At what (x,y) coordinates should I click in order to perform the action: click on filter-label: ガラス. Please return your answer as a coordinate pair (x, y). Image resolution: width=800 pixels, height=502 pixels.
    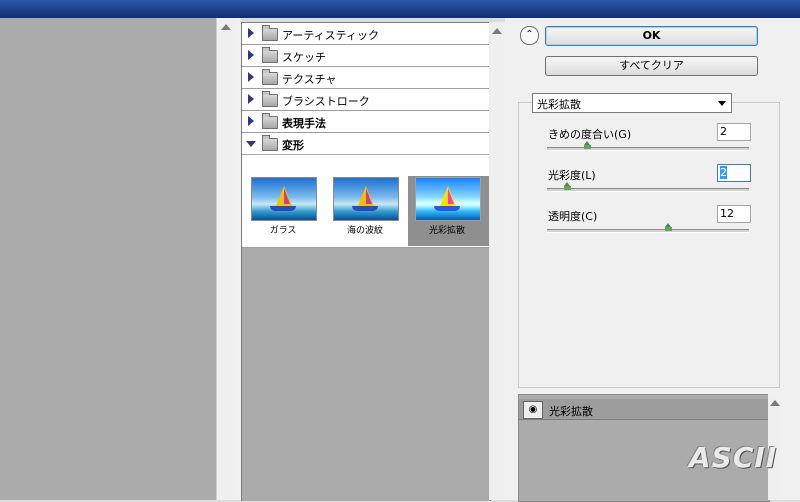
    Looking at the image, I should click on (283, 229).